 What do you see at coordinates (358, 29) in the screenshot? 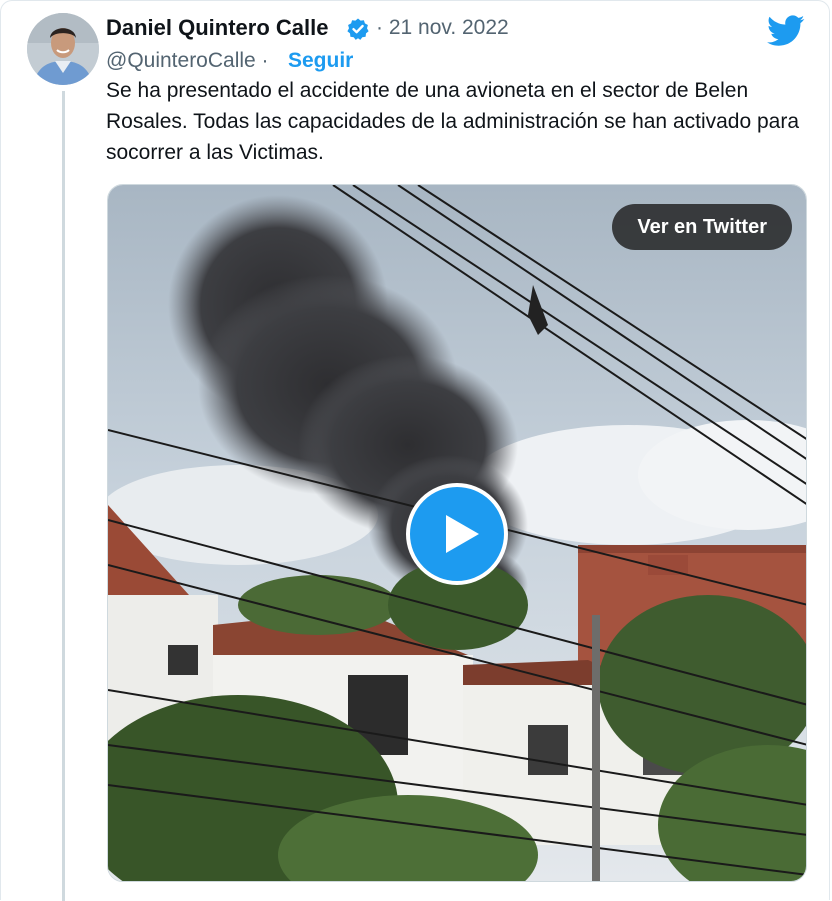
I see `verified-badge-icon` at bounding box center [358, 29].